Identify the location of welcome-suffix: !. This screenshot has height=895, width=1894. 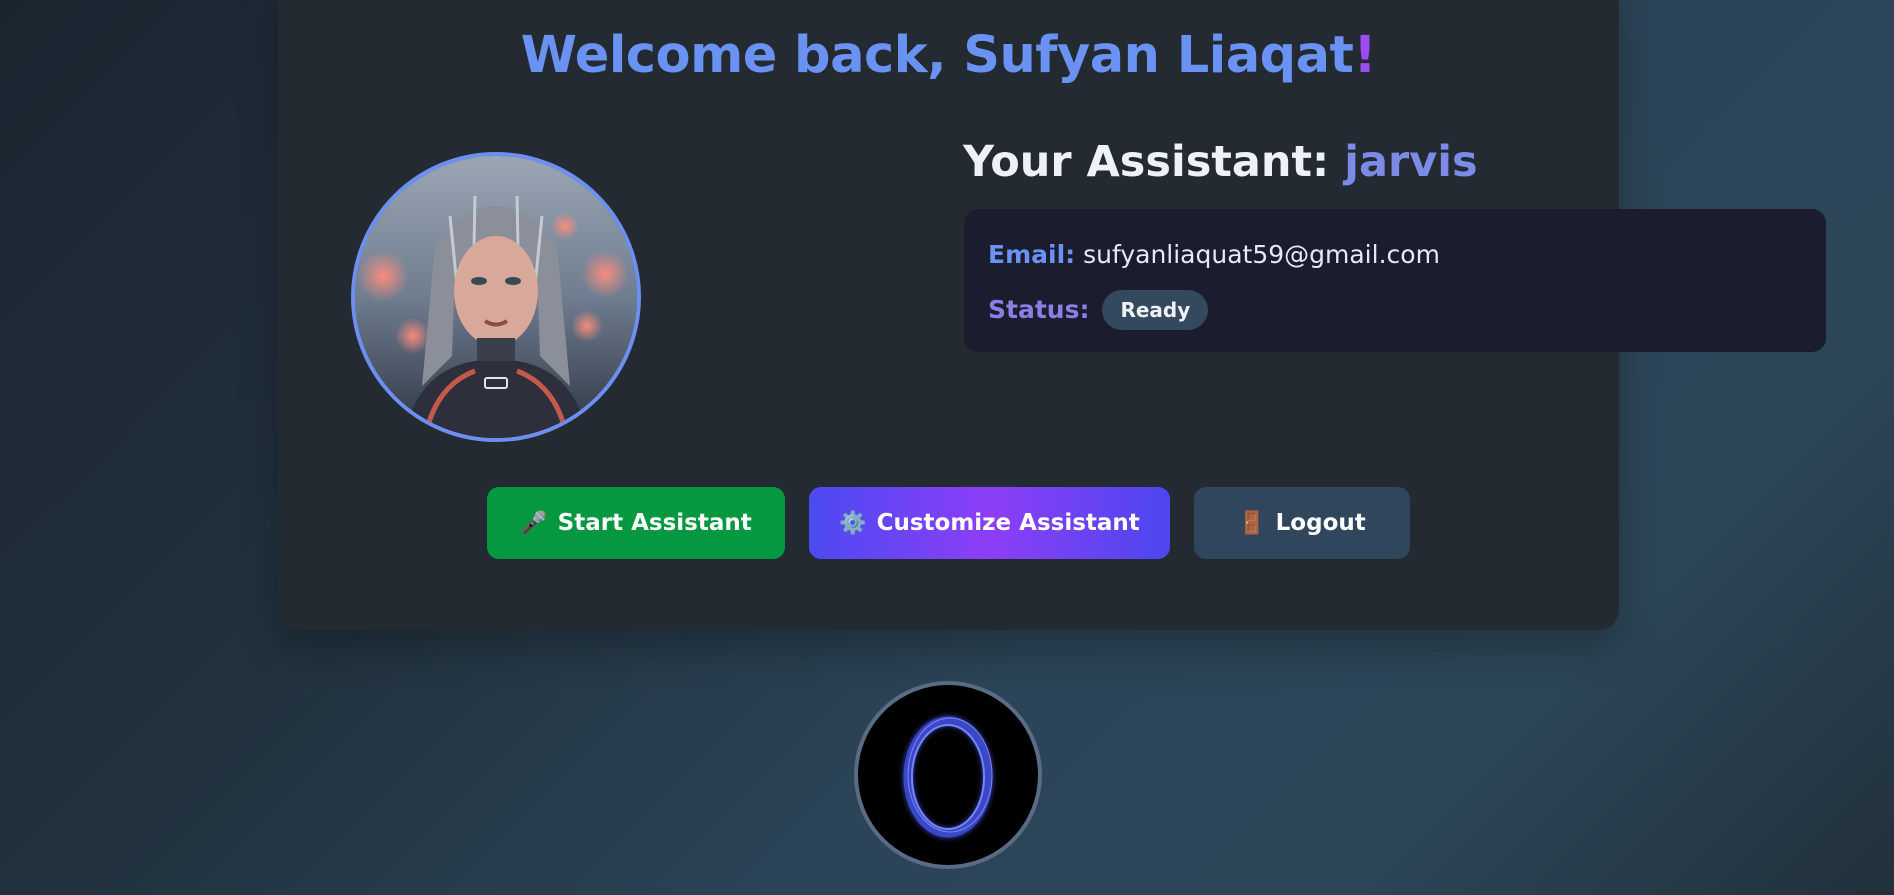
(1365, 55).